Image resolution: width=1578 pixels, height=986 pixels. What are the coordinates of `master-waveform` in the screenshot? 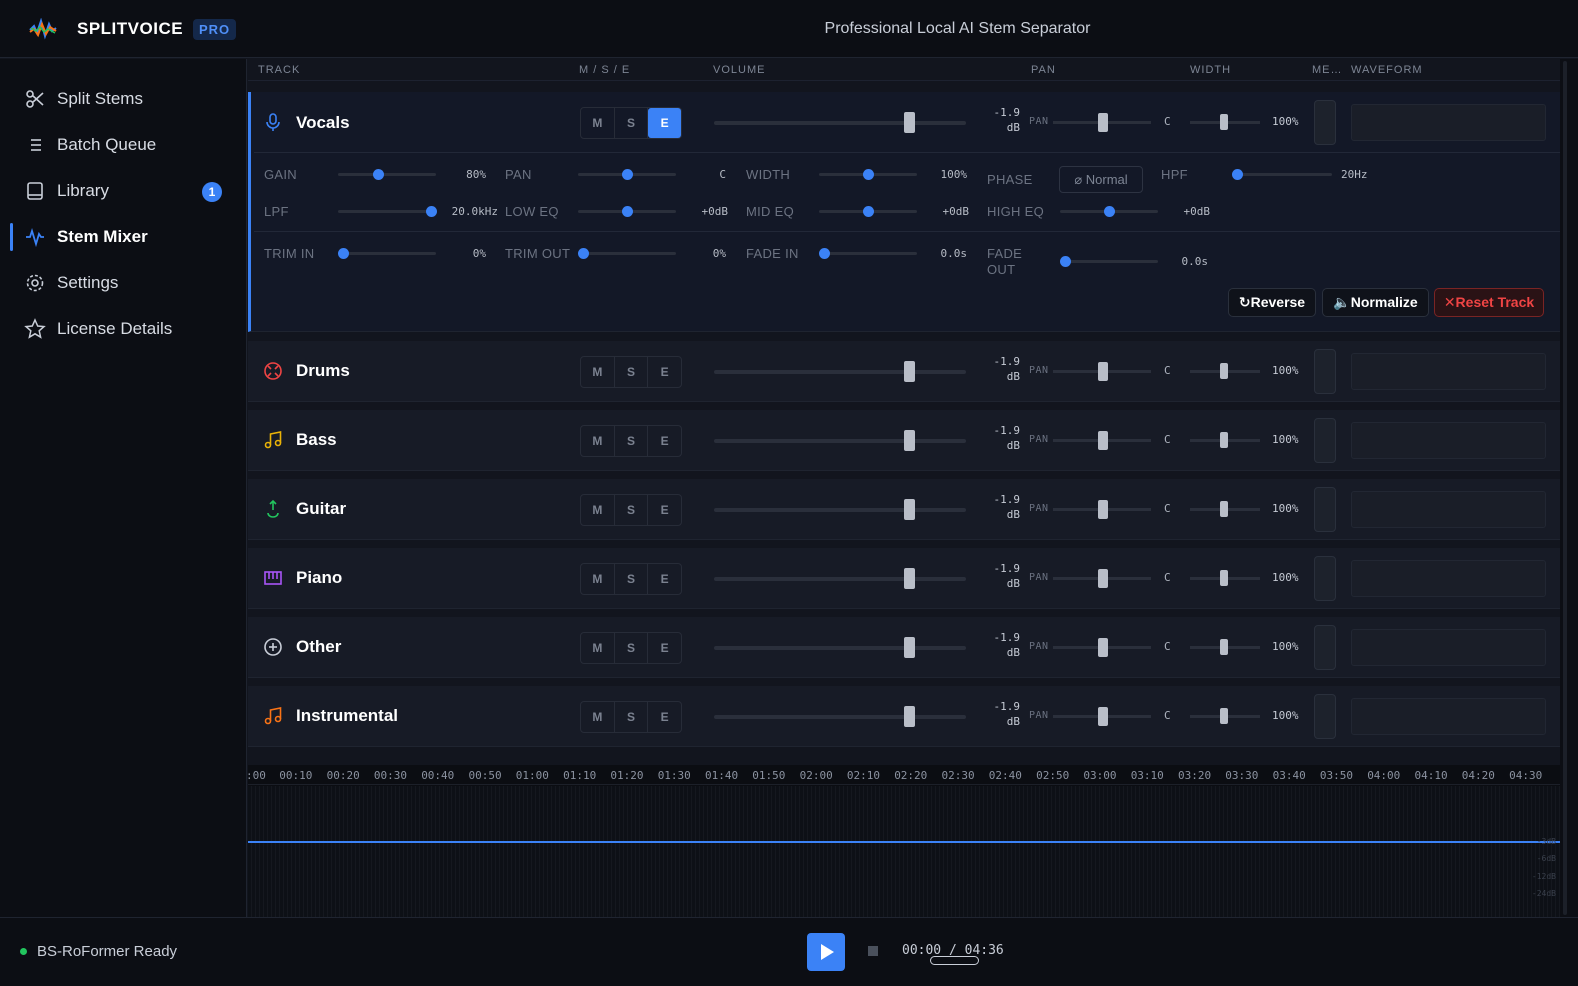 It's located at (904, 851).